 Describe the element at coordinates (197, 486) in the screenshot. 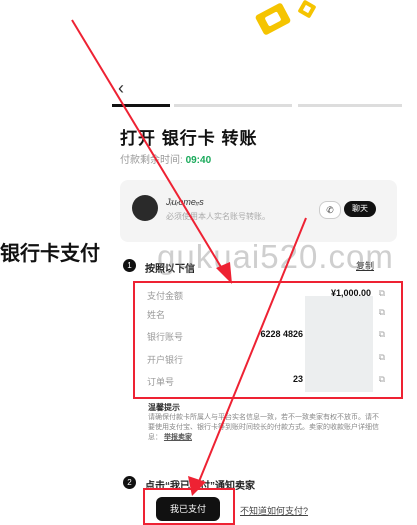

I see `arrow-head-bottom` at that location.